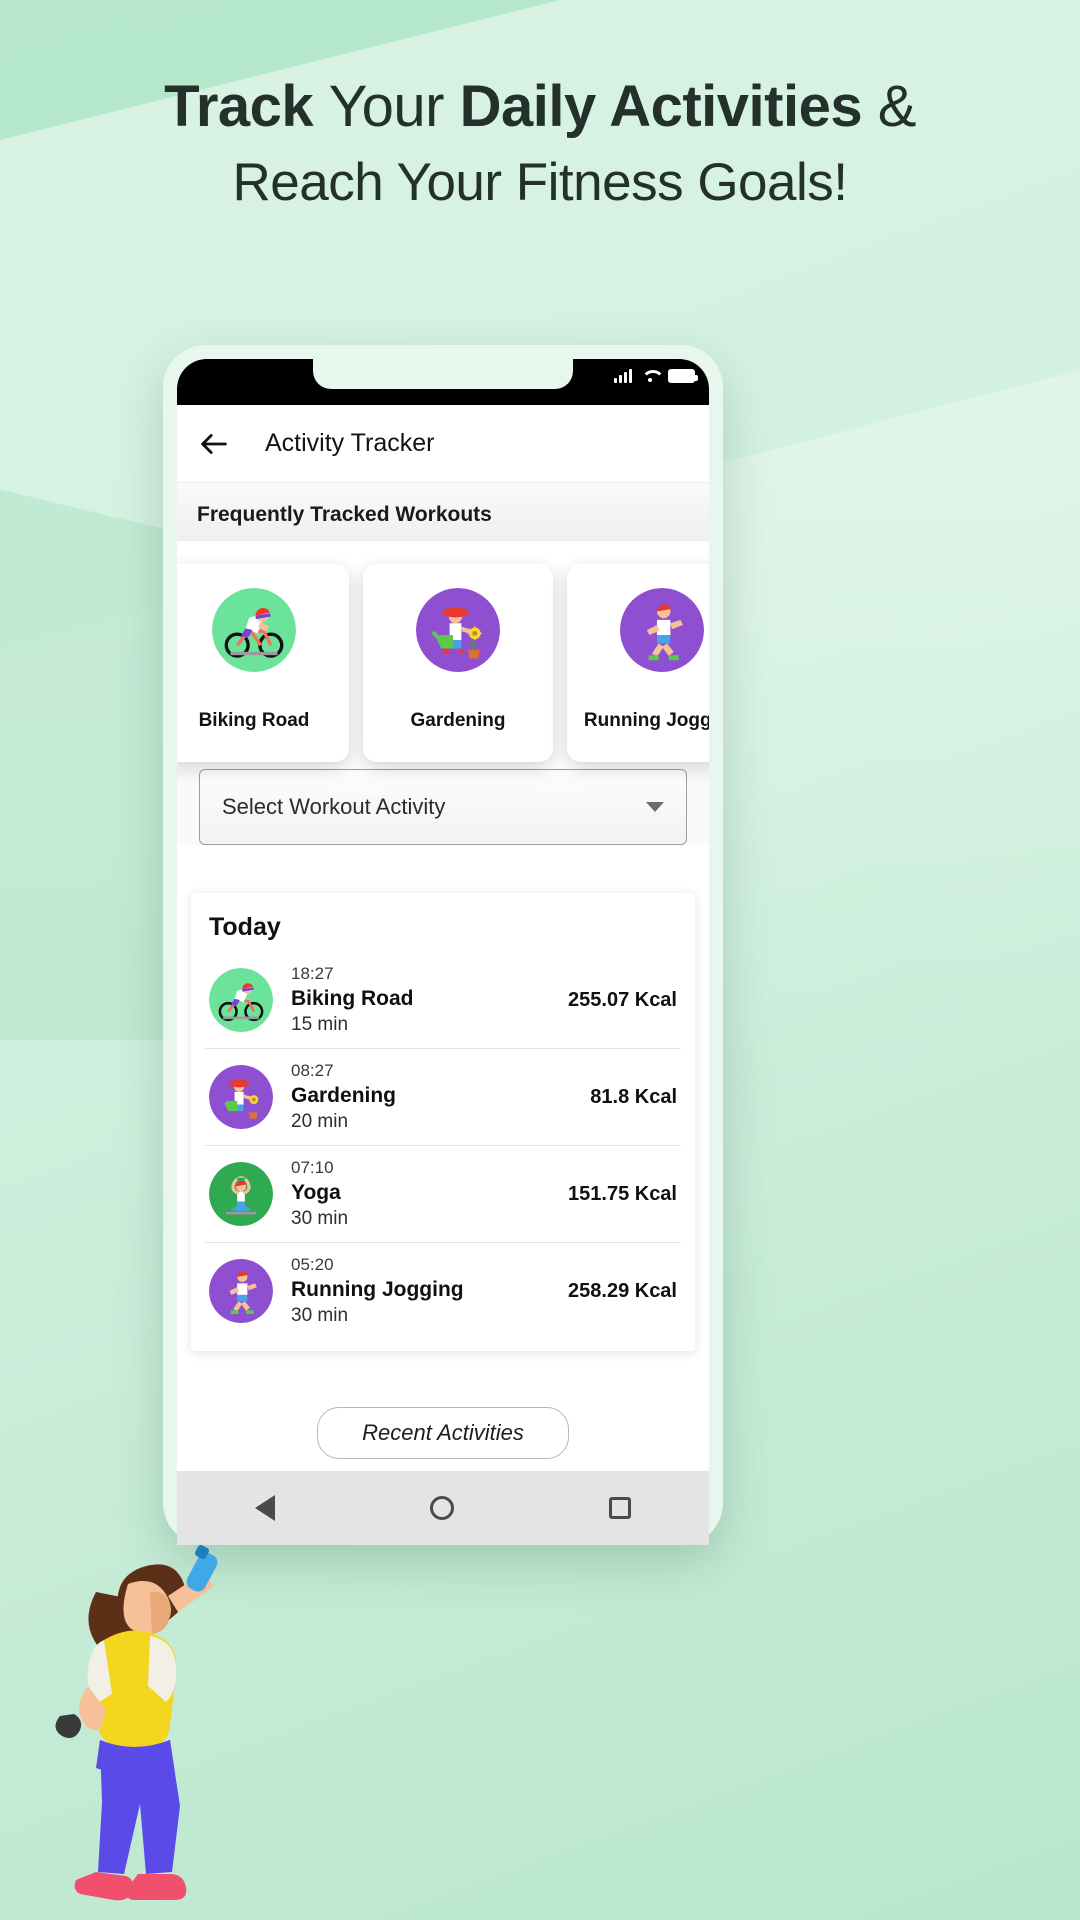 This screenshot has height=1920, width=1080. What do you see at coordinates (334, 806) in the screenshot?
I see `dropdown-selected-value: Select Workout Activity` at bounding box center [334, 806].